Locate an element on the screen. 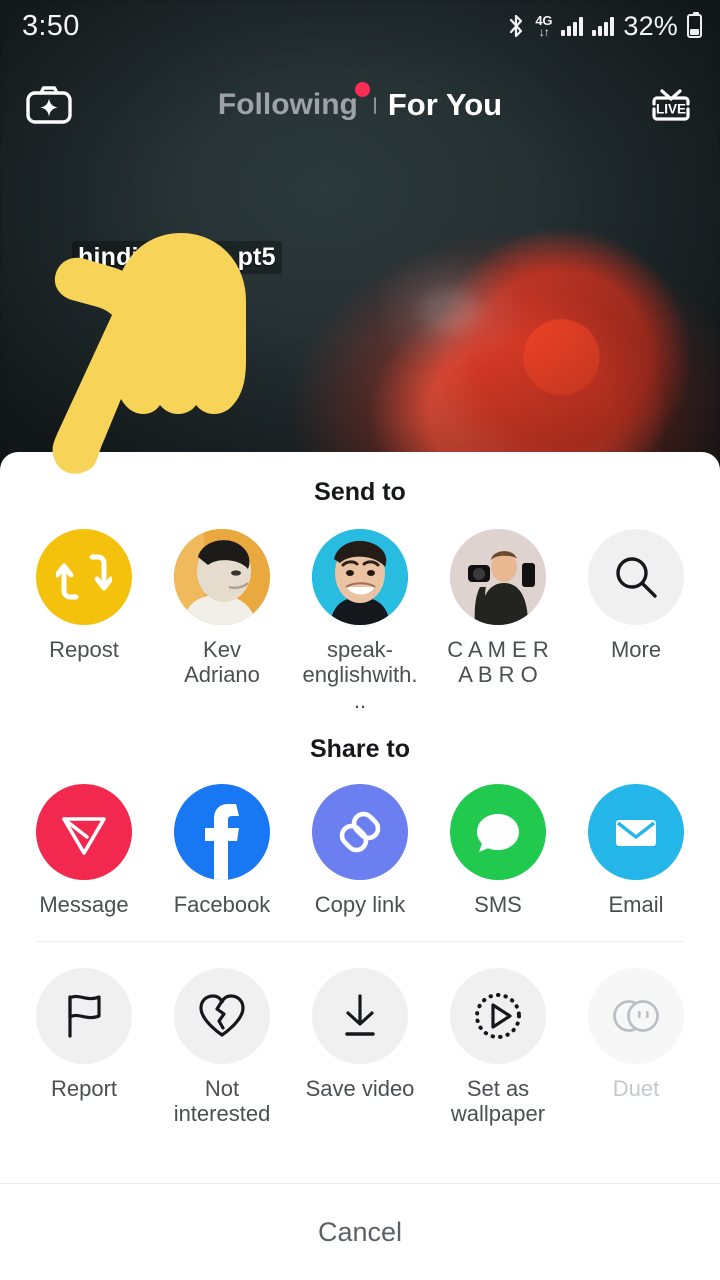 This screenshot has height=1280, width=720. copy-link-icon-circle is located at coordinates (360, 831).